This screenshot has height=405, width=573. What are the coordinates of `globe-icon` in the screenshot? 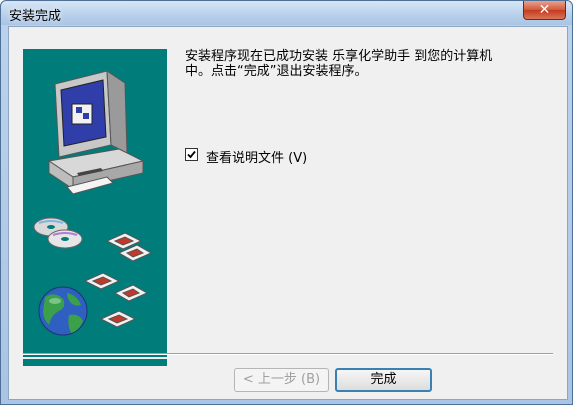 It's located at (63, 311).